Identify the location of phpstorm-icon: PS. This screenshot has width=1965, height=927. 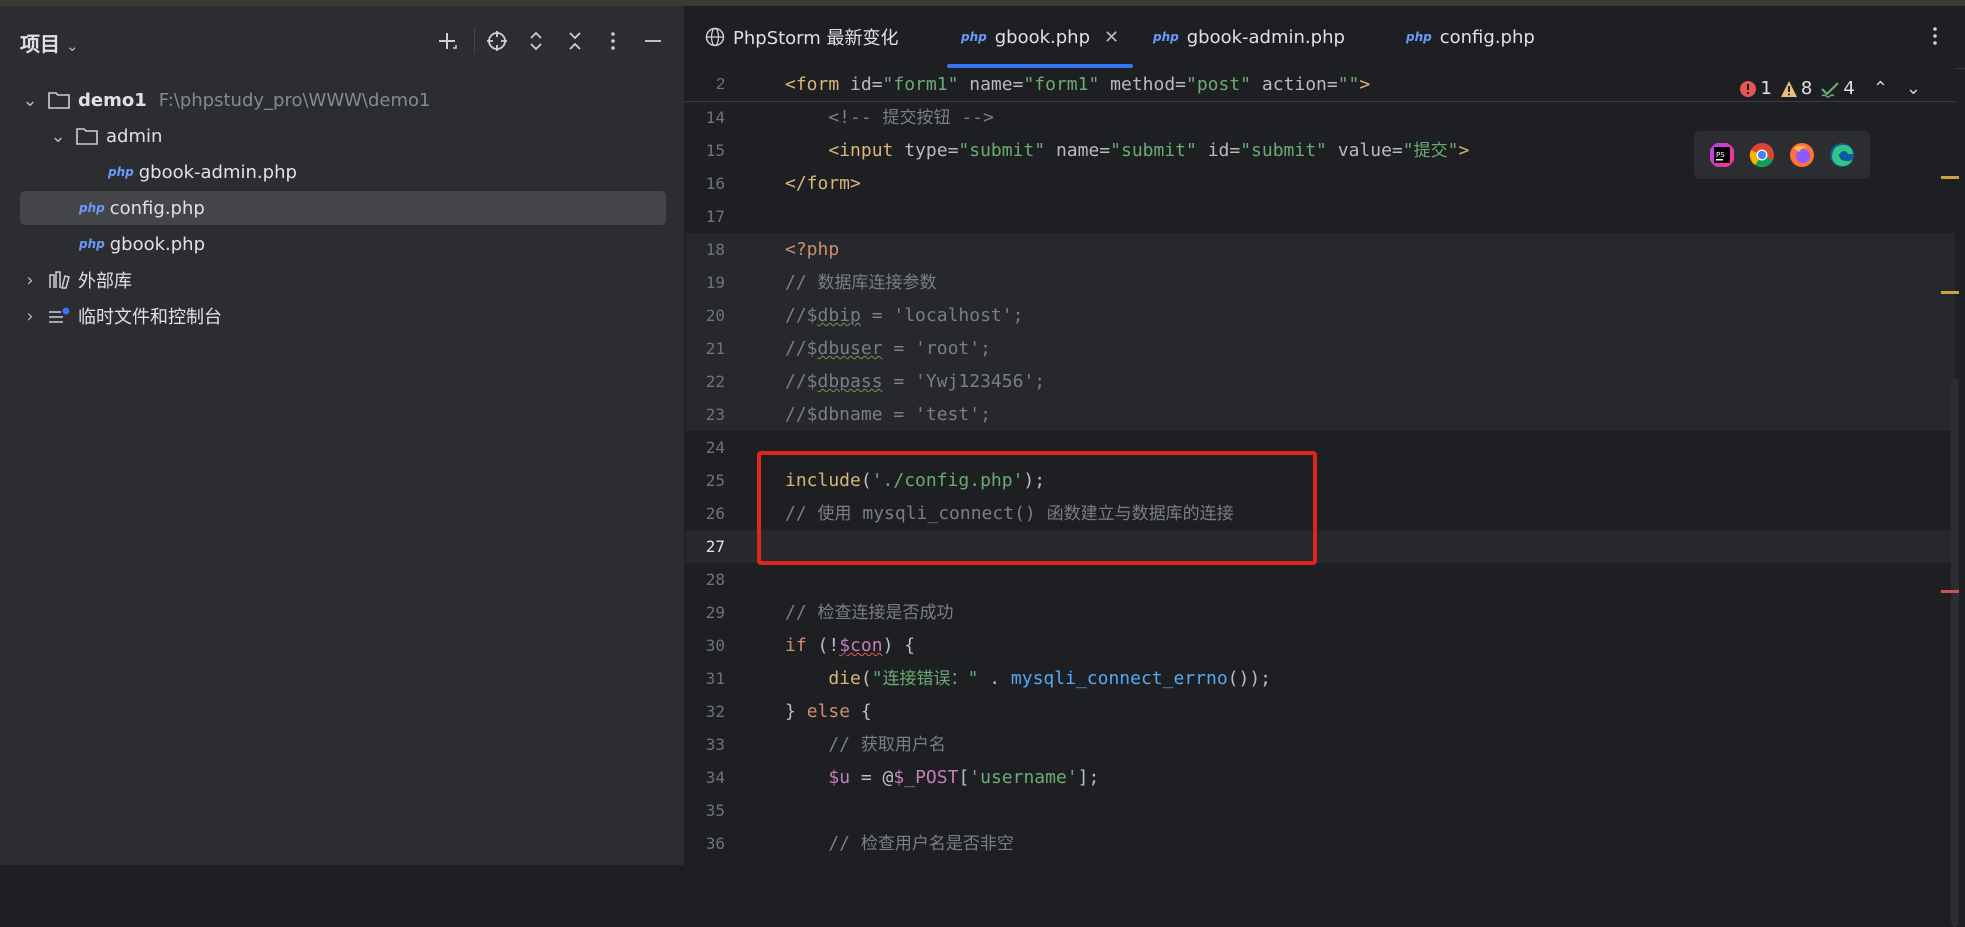
(1722, 155).